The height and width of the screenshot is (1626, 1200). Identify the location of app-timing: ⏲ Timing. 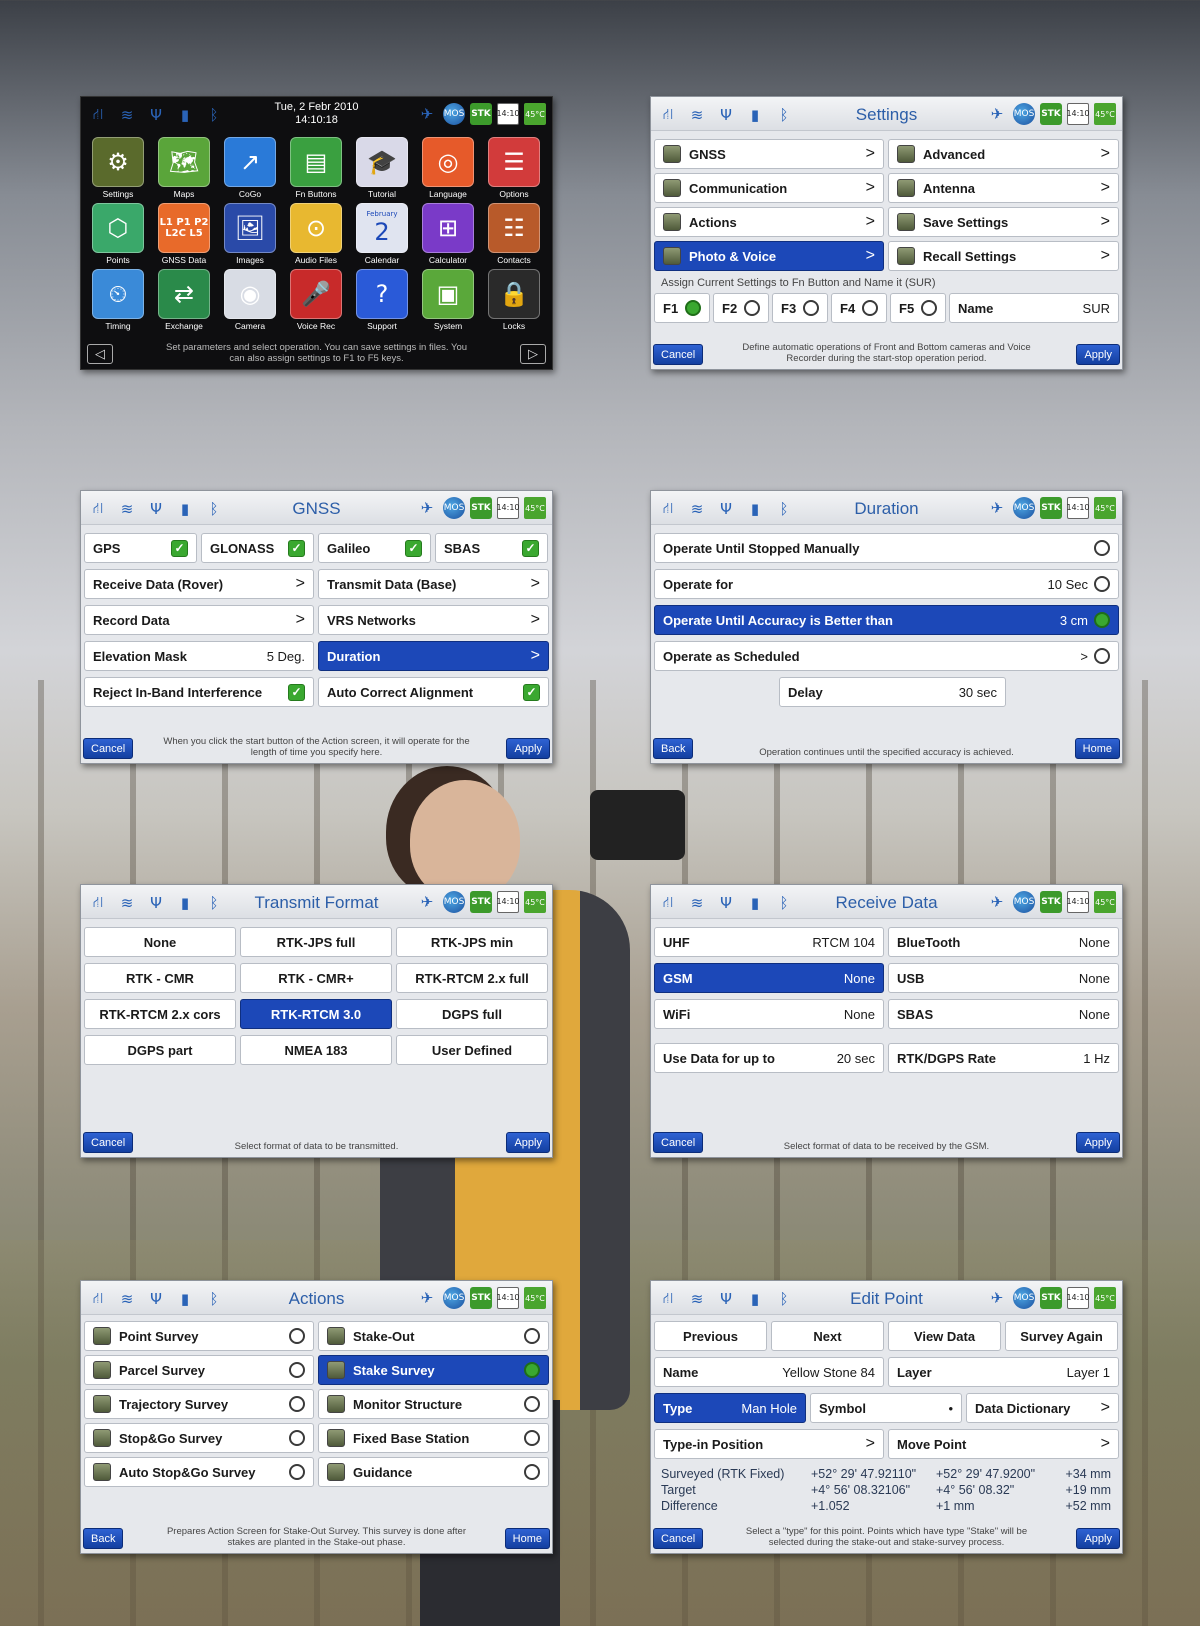
(118, 302).